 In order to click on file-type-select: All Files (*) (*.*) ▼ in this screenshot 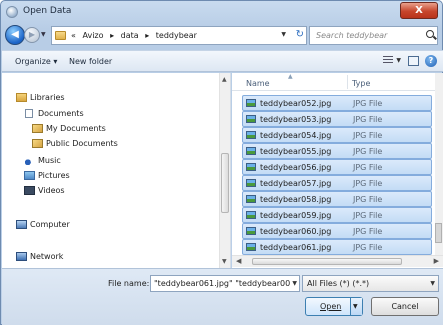, I will do `click(370, 283)`.